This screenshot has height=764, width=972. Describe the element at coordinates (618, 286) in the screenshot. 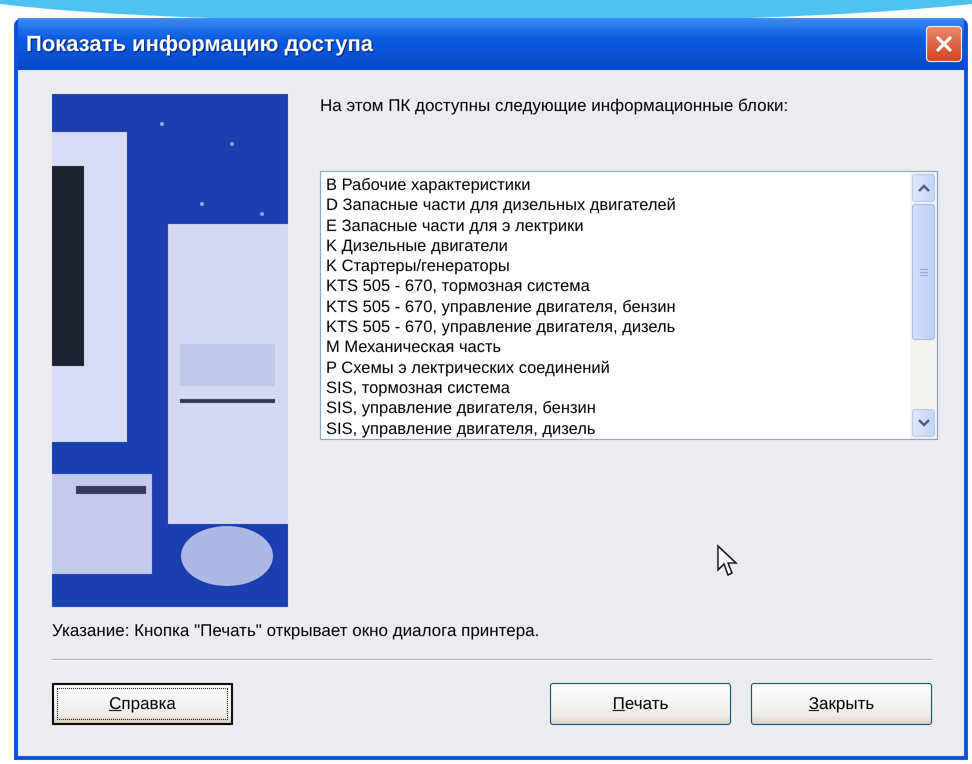

I see `list-item: KTS 505 - 670, тормозная система` at that location.